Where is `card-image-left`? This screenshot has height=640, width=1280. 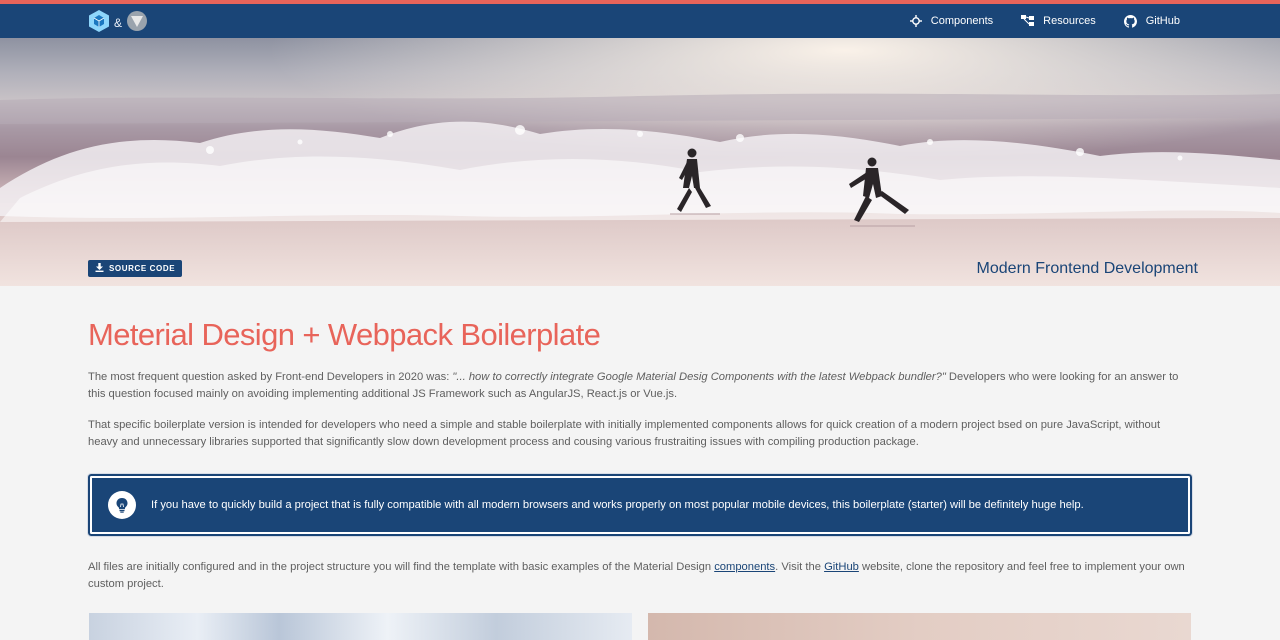 card-image-left is located at coordinates (360, 626).